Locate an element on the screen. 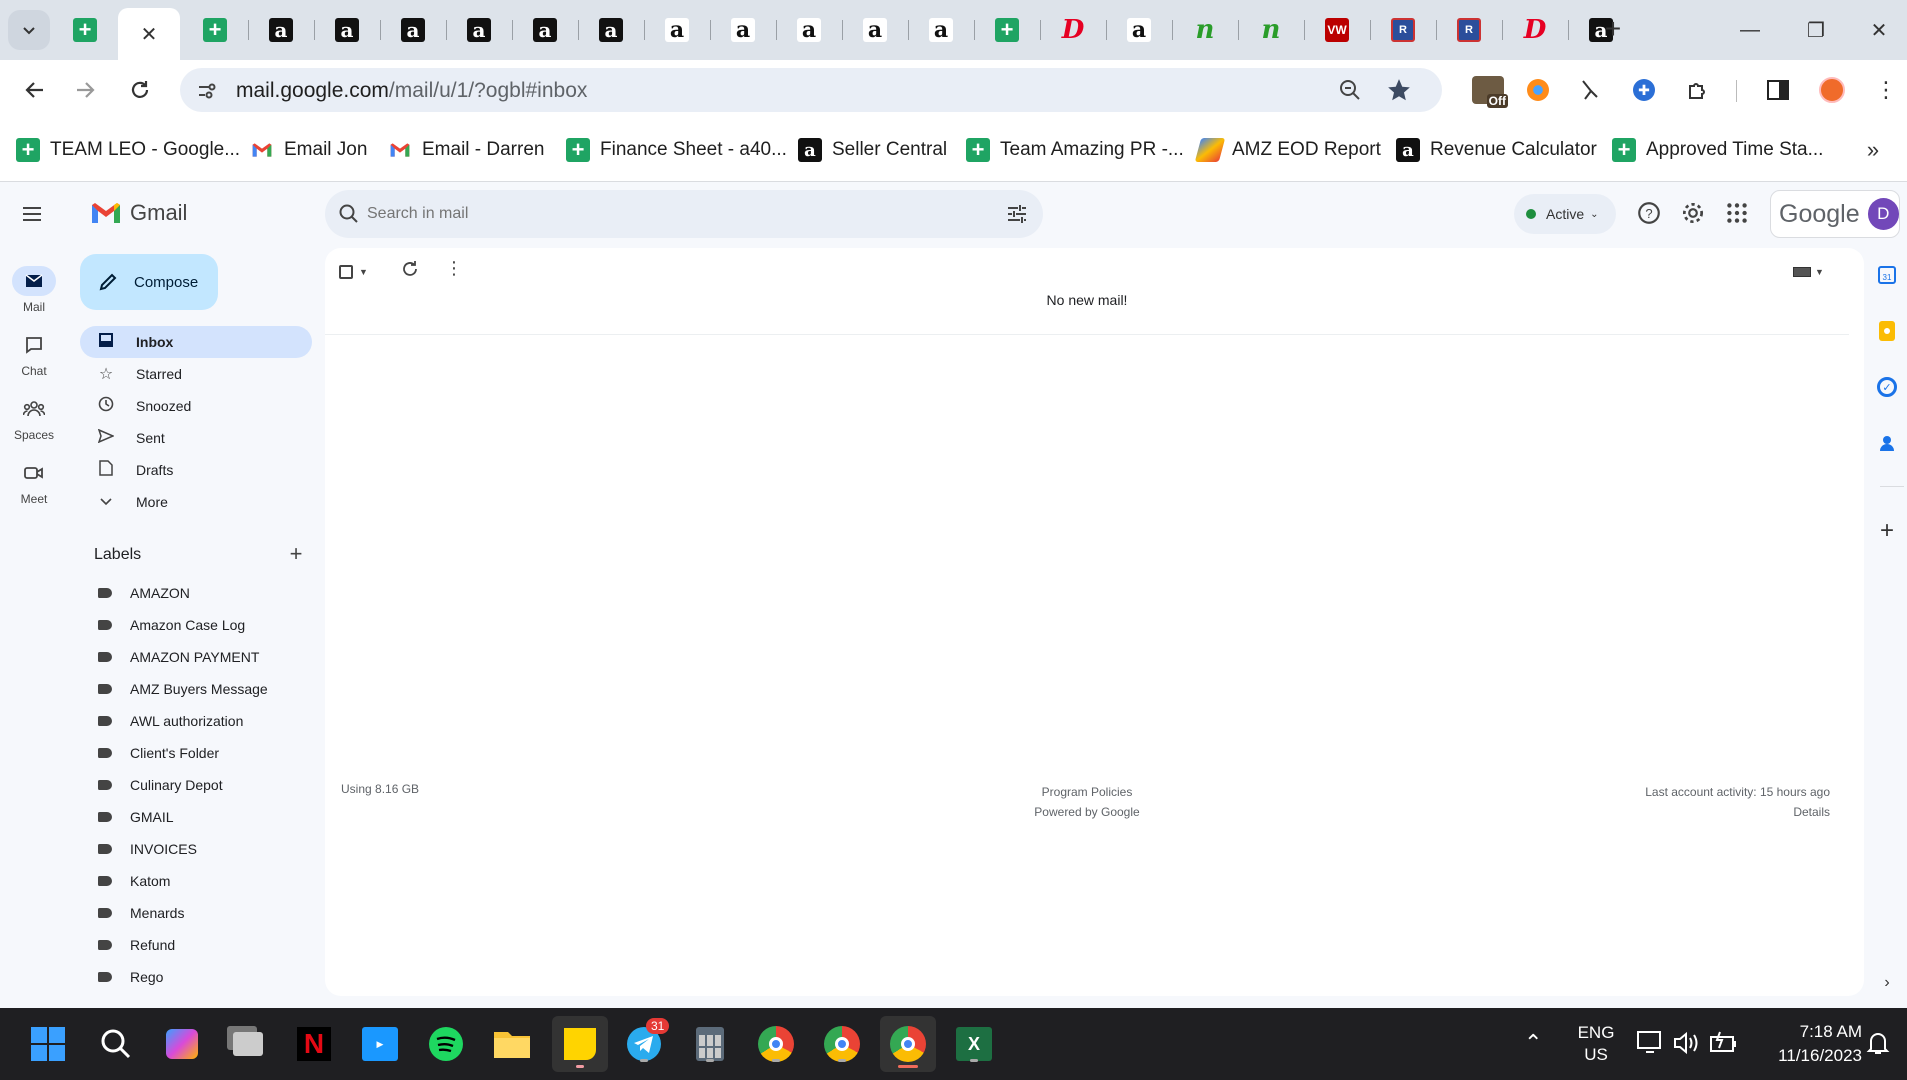 This screenshot has height=1080, width=1907. split-view-toggle: ▼ is located at coordinates (1813, 272).